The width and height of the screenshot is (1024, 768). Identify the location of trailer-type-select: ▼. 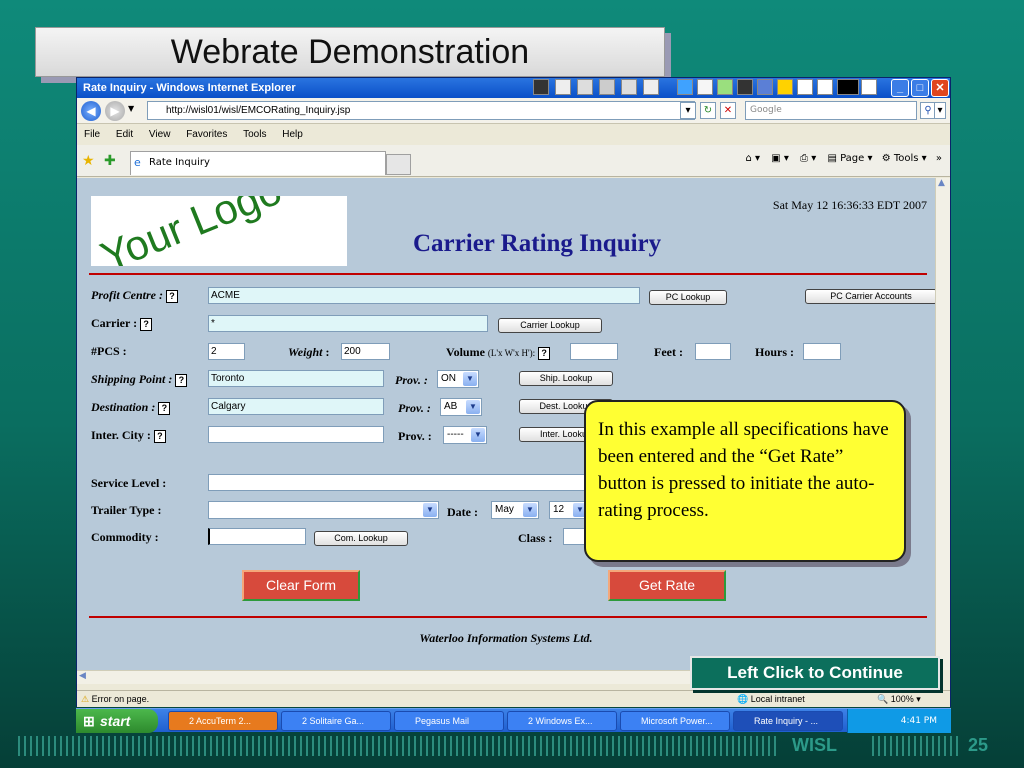
(323, 510).